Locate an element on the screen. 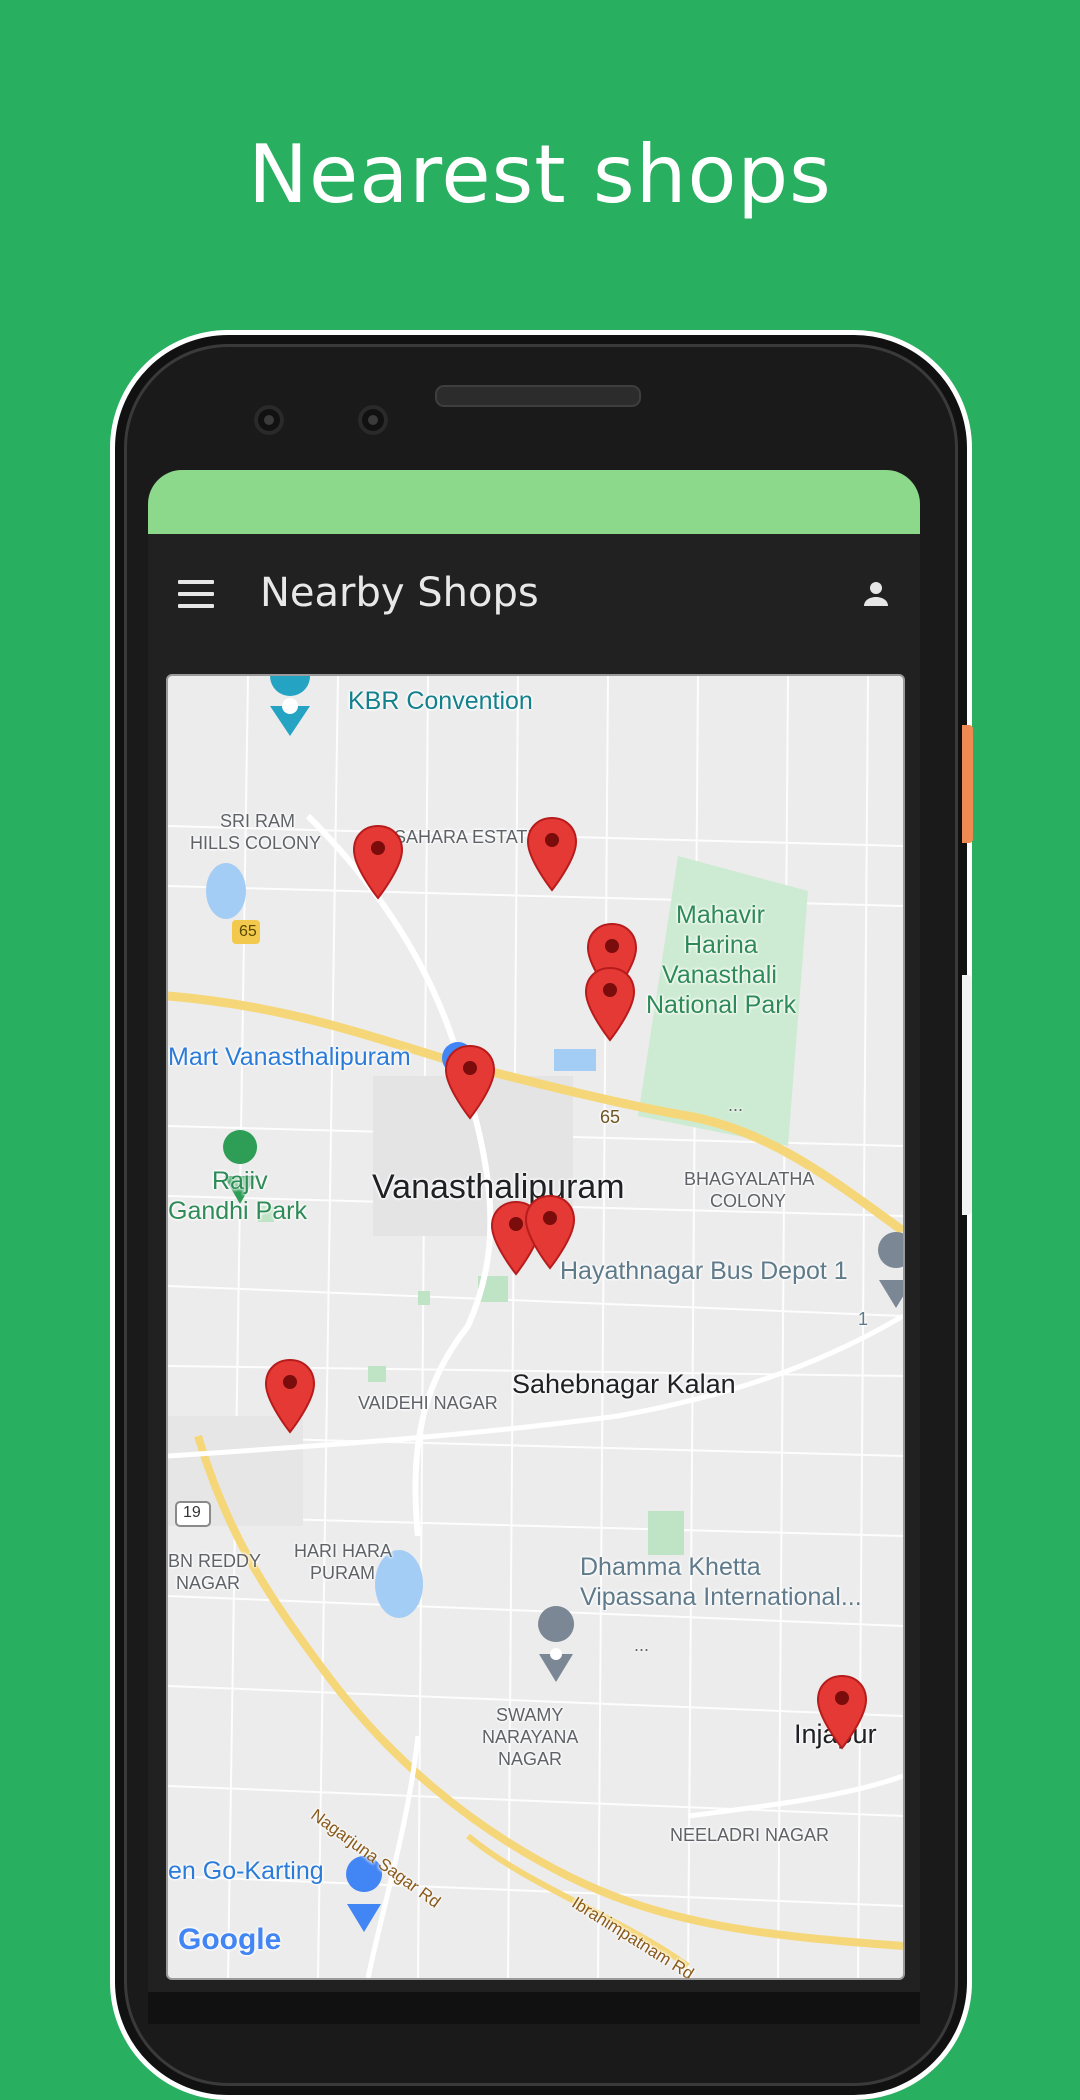 The height and width of the screenshot is (2100, 1080). map-label-hari-hara: HARI HARA is located at coordinates (343, 1551).